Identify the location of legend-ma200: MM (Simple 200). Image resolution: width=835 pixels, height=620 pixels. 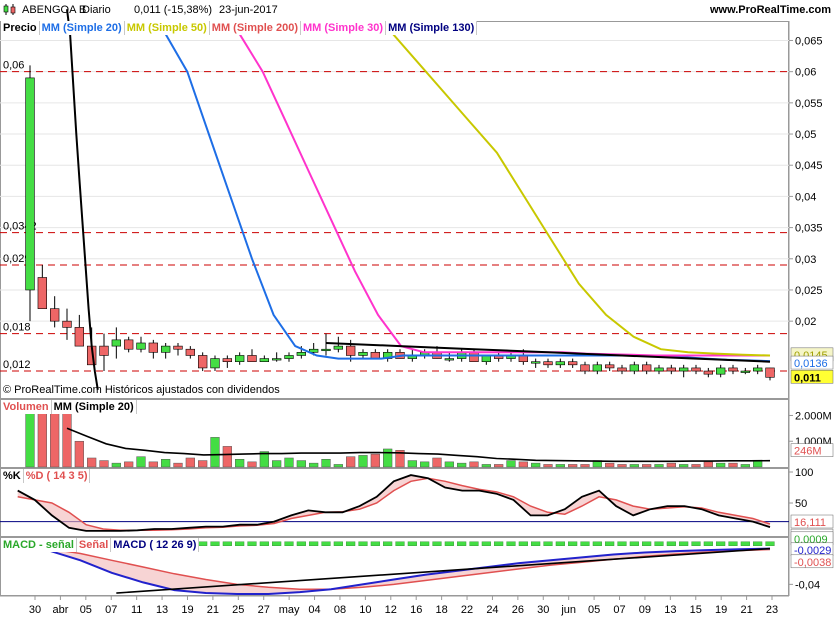
(255, 28).